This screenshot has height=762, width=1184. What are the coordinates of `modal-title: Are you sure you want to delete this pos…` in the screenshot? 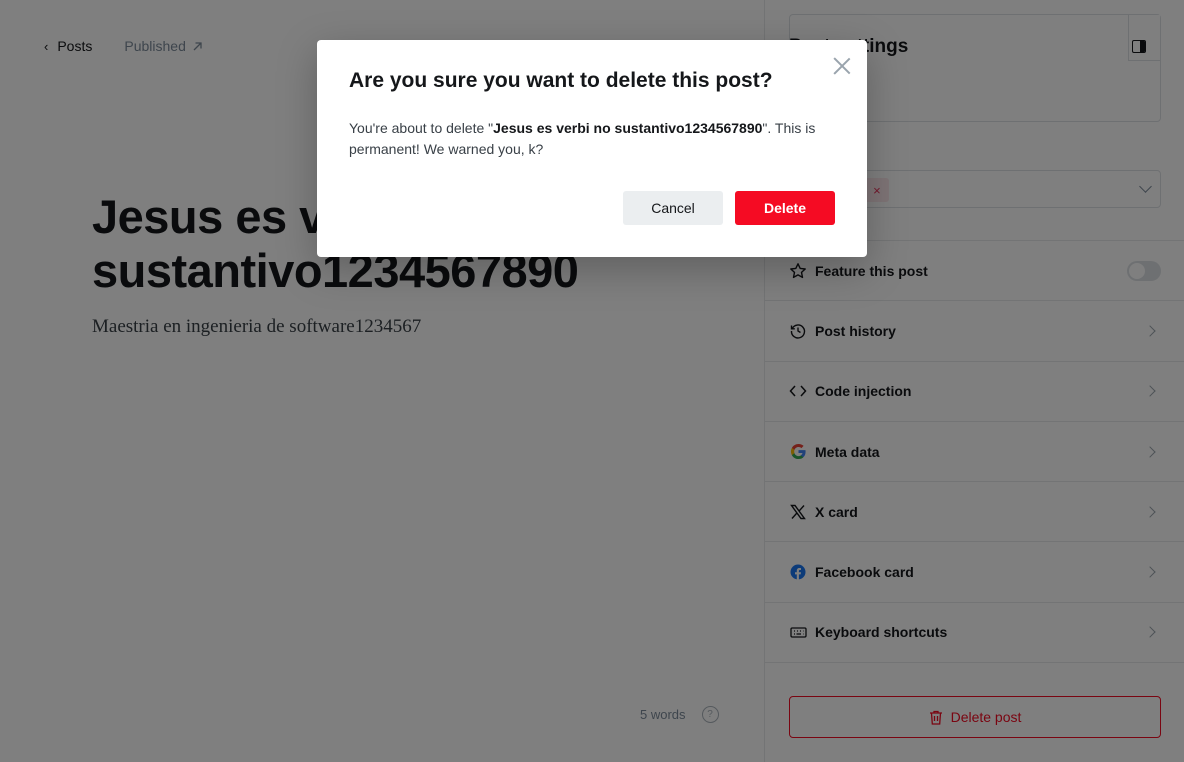 It's located at (561, 80).